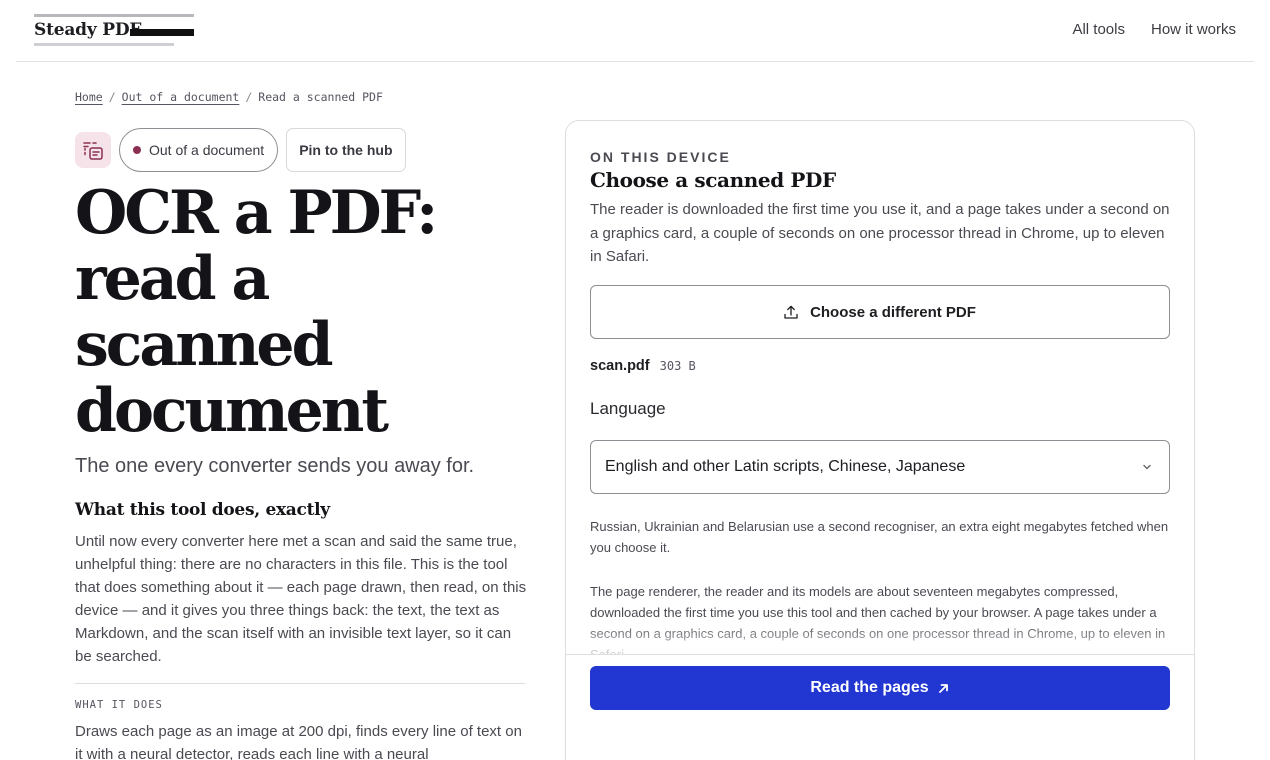  Describe the element at coordinates (620, 366) in the screenshot. I see `file-name: scan.pdf` at that location.